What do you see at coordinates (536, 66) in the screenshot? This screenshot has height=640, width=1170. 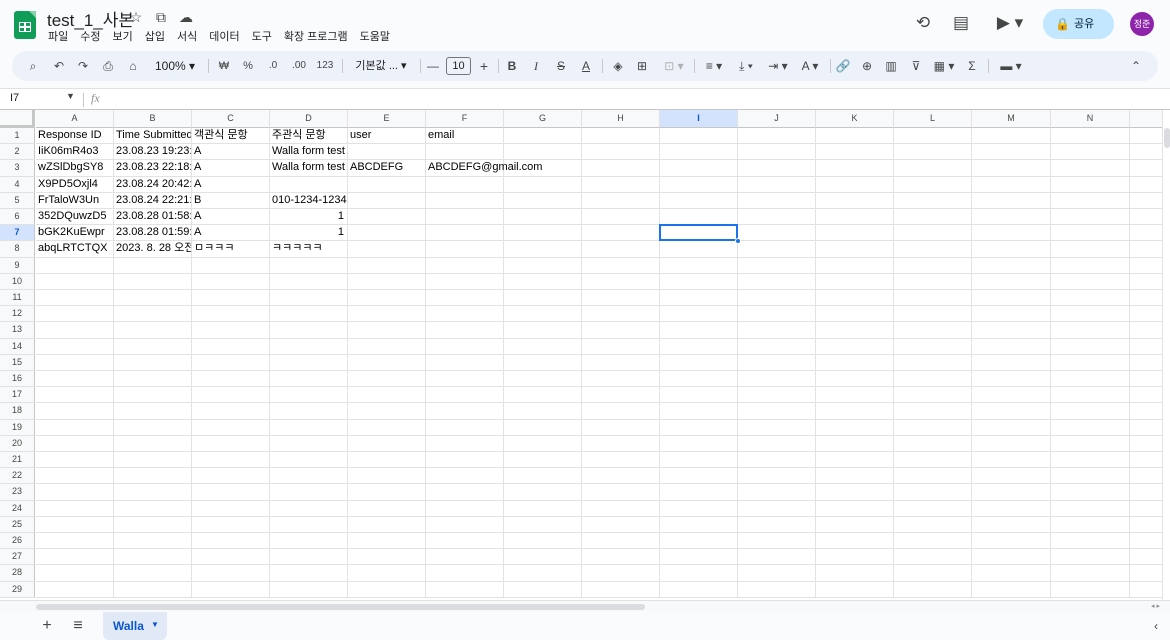 I see `italic-button: I` at bounding box center [536, 66].